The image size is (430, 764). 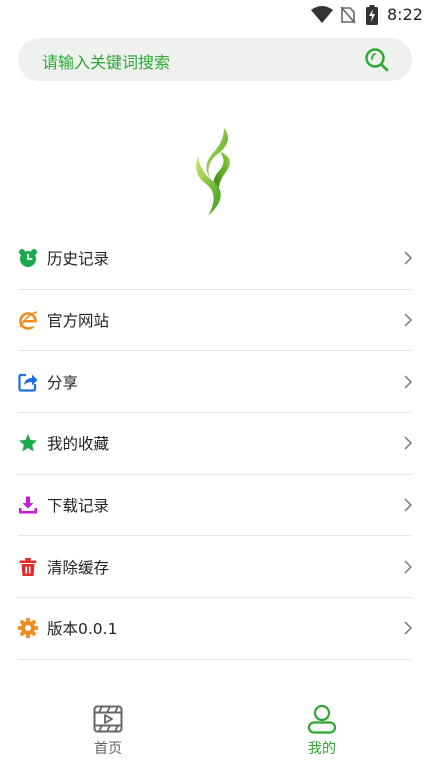 What do you see at coordinates (215, 15) in the screenshot?
I see `status-bar: 8:22` at bounding box center [215, 15].